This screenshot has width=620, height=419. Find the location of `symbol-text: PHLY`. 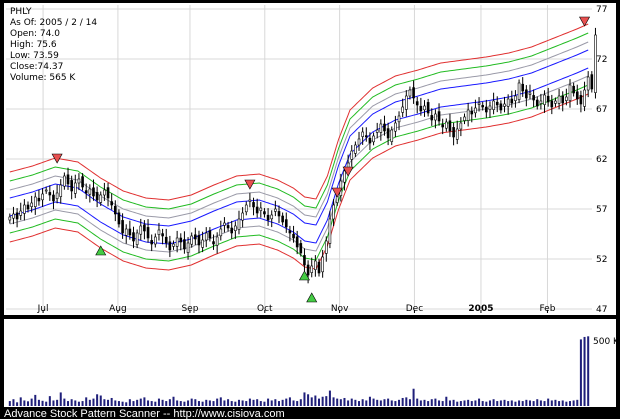

symbol-text: PHLY is located at coordinates (21, 12).